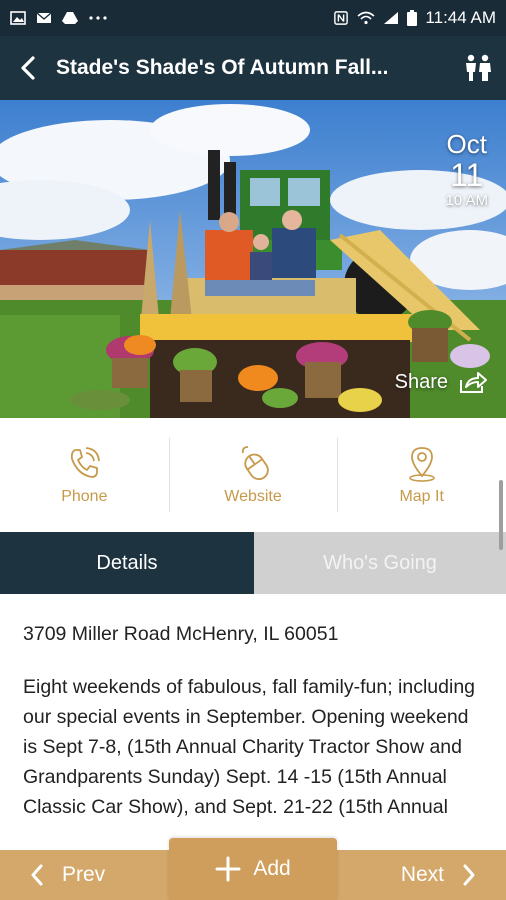 This screenshot has height=900, width=506. Describe the element at coordinates (253, 18) in the screenshot. I see `status-bar: 11:44 AM` at that location.